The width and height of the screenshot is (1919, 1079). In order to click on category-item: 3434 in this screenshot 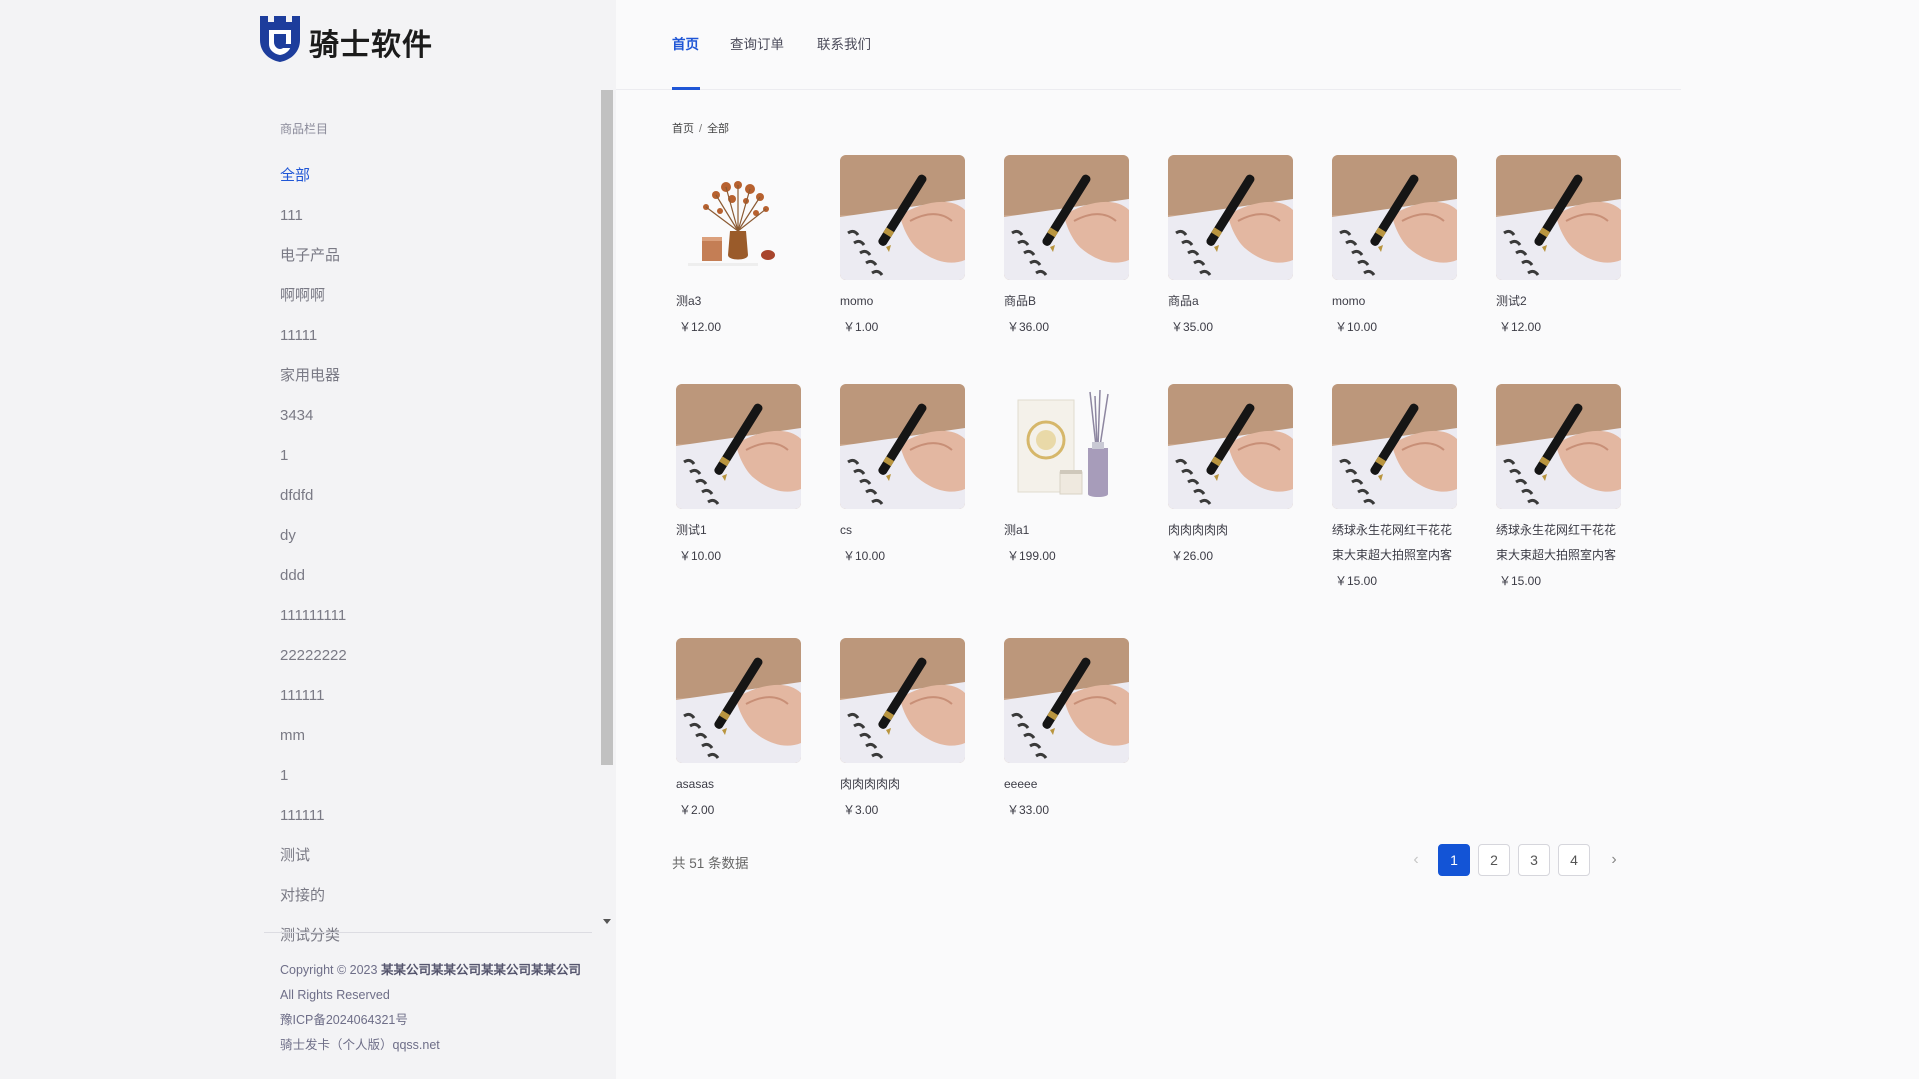, I will do `click(313, 418)`.